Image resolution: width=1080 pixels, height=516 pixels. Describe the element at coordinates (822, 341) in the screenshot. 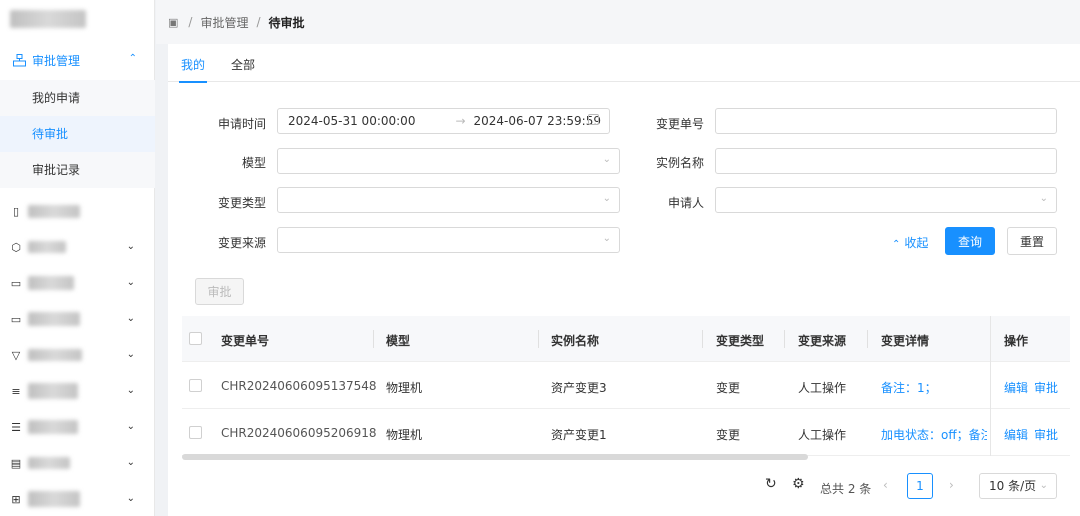

I see `col-change-source: 变更来源` at that location.